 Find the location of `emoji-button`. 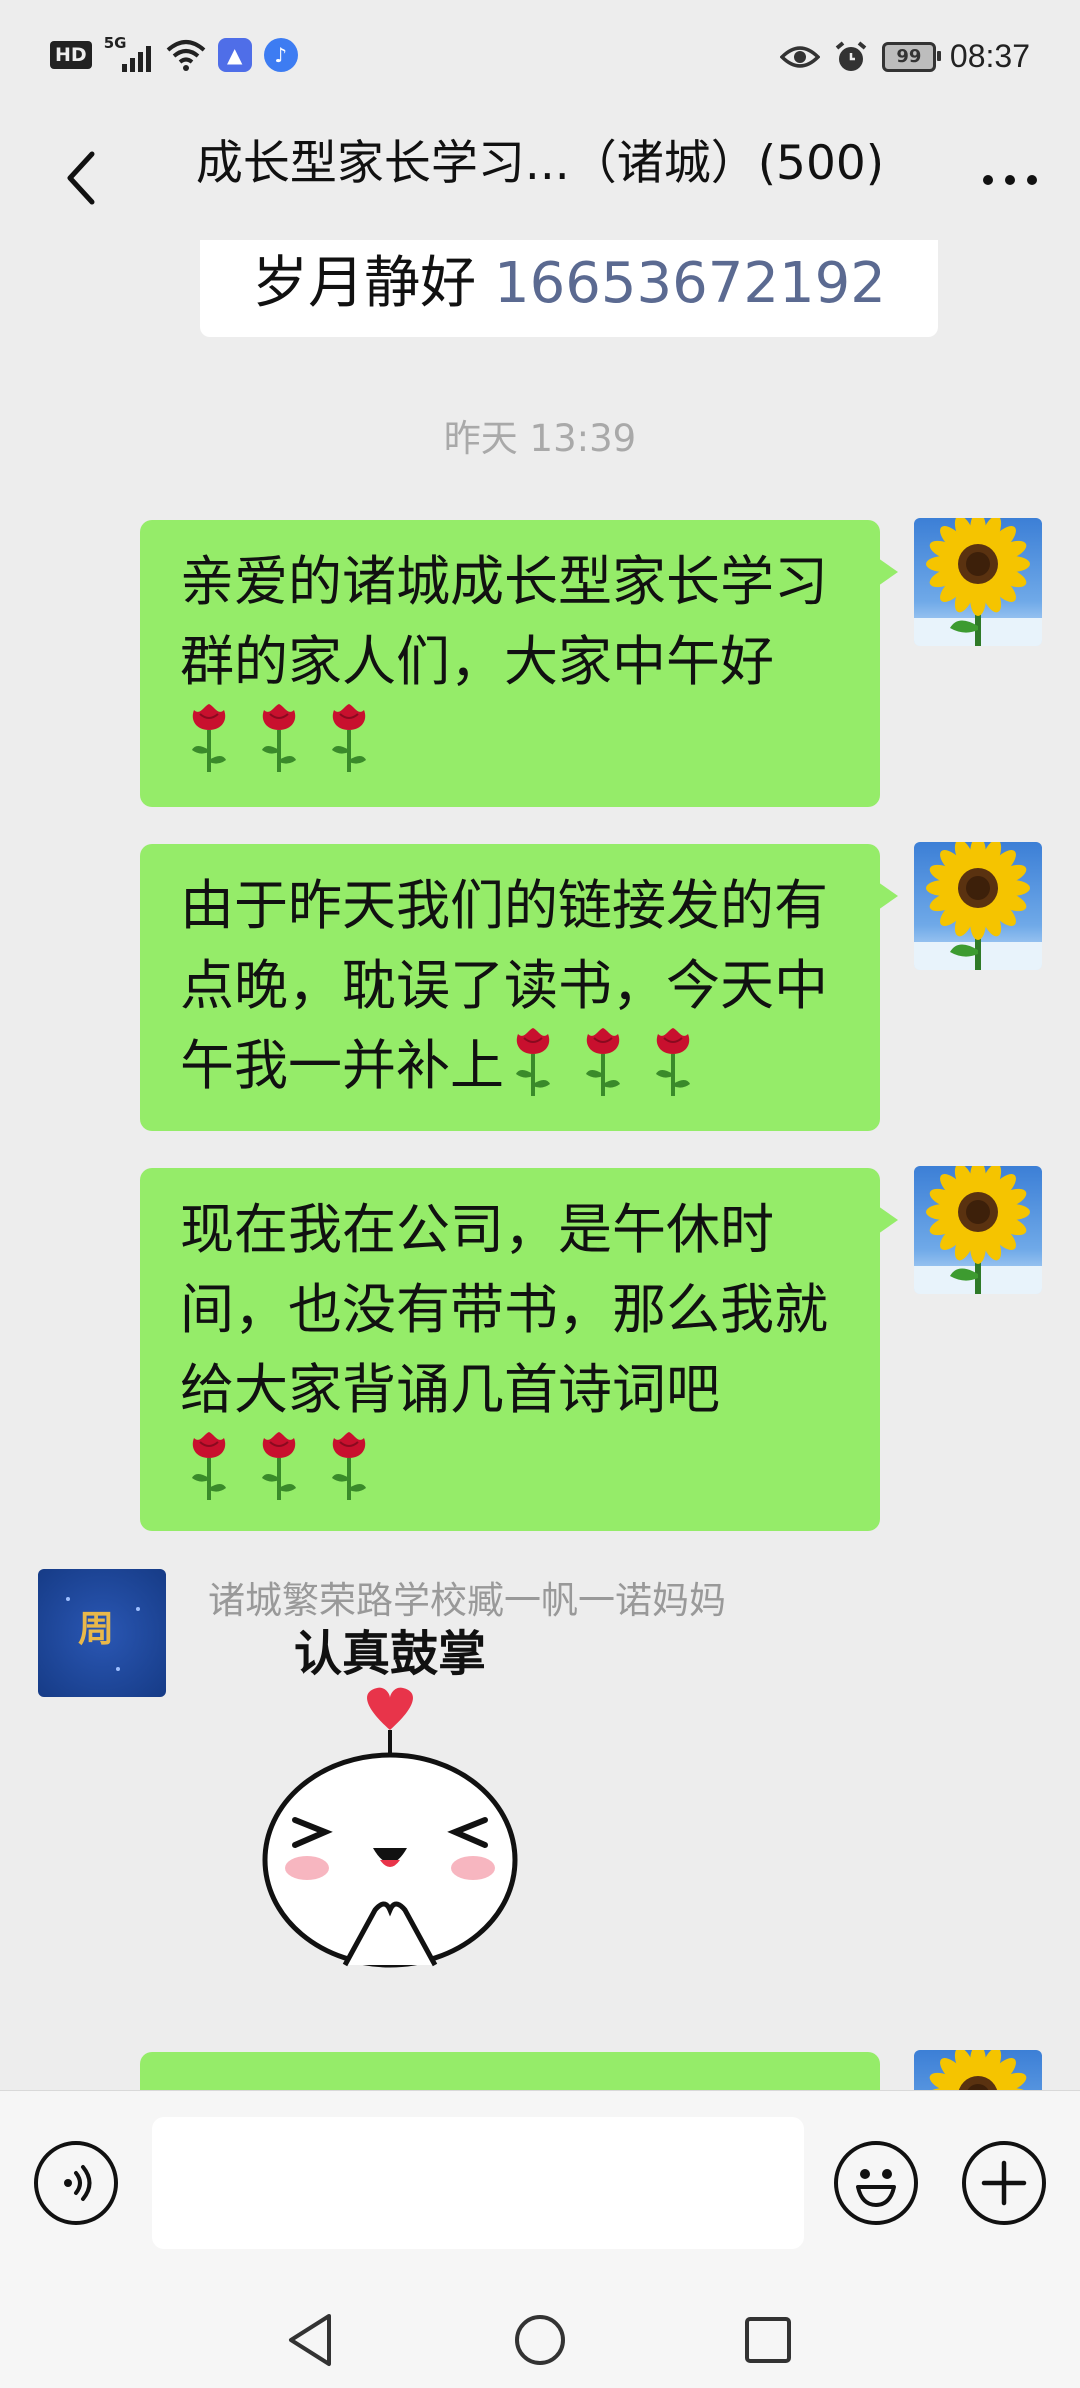

emoji-button is located at coordinates (876, 2183).